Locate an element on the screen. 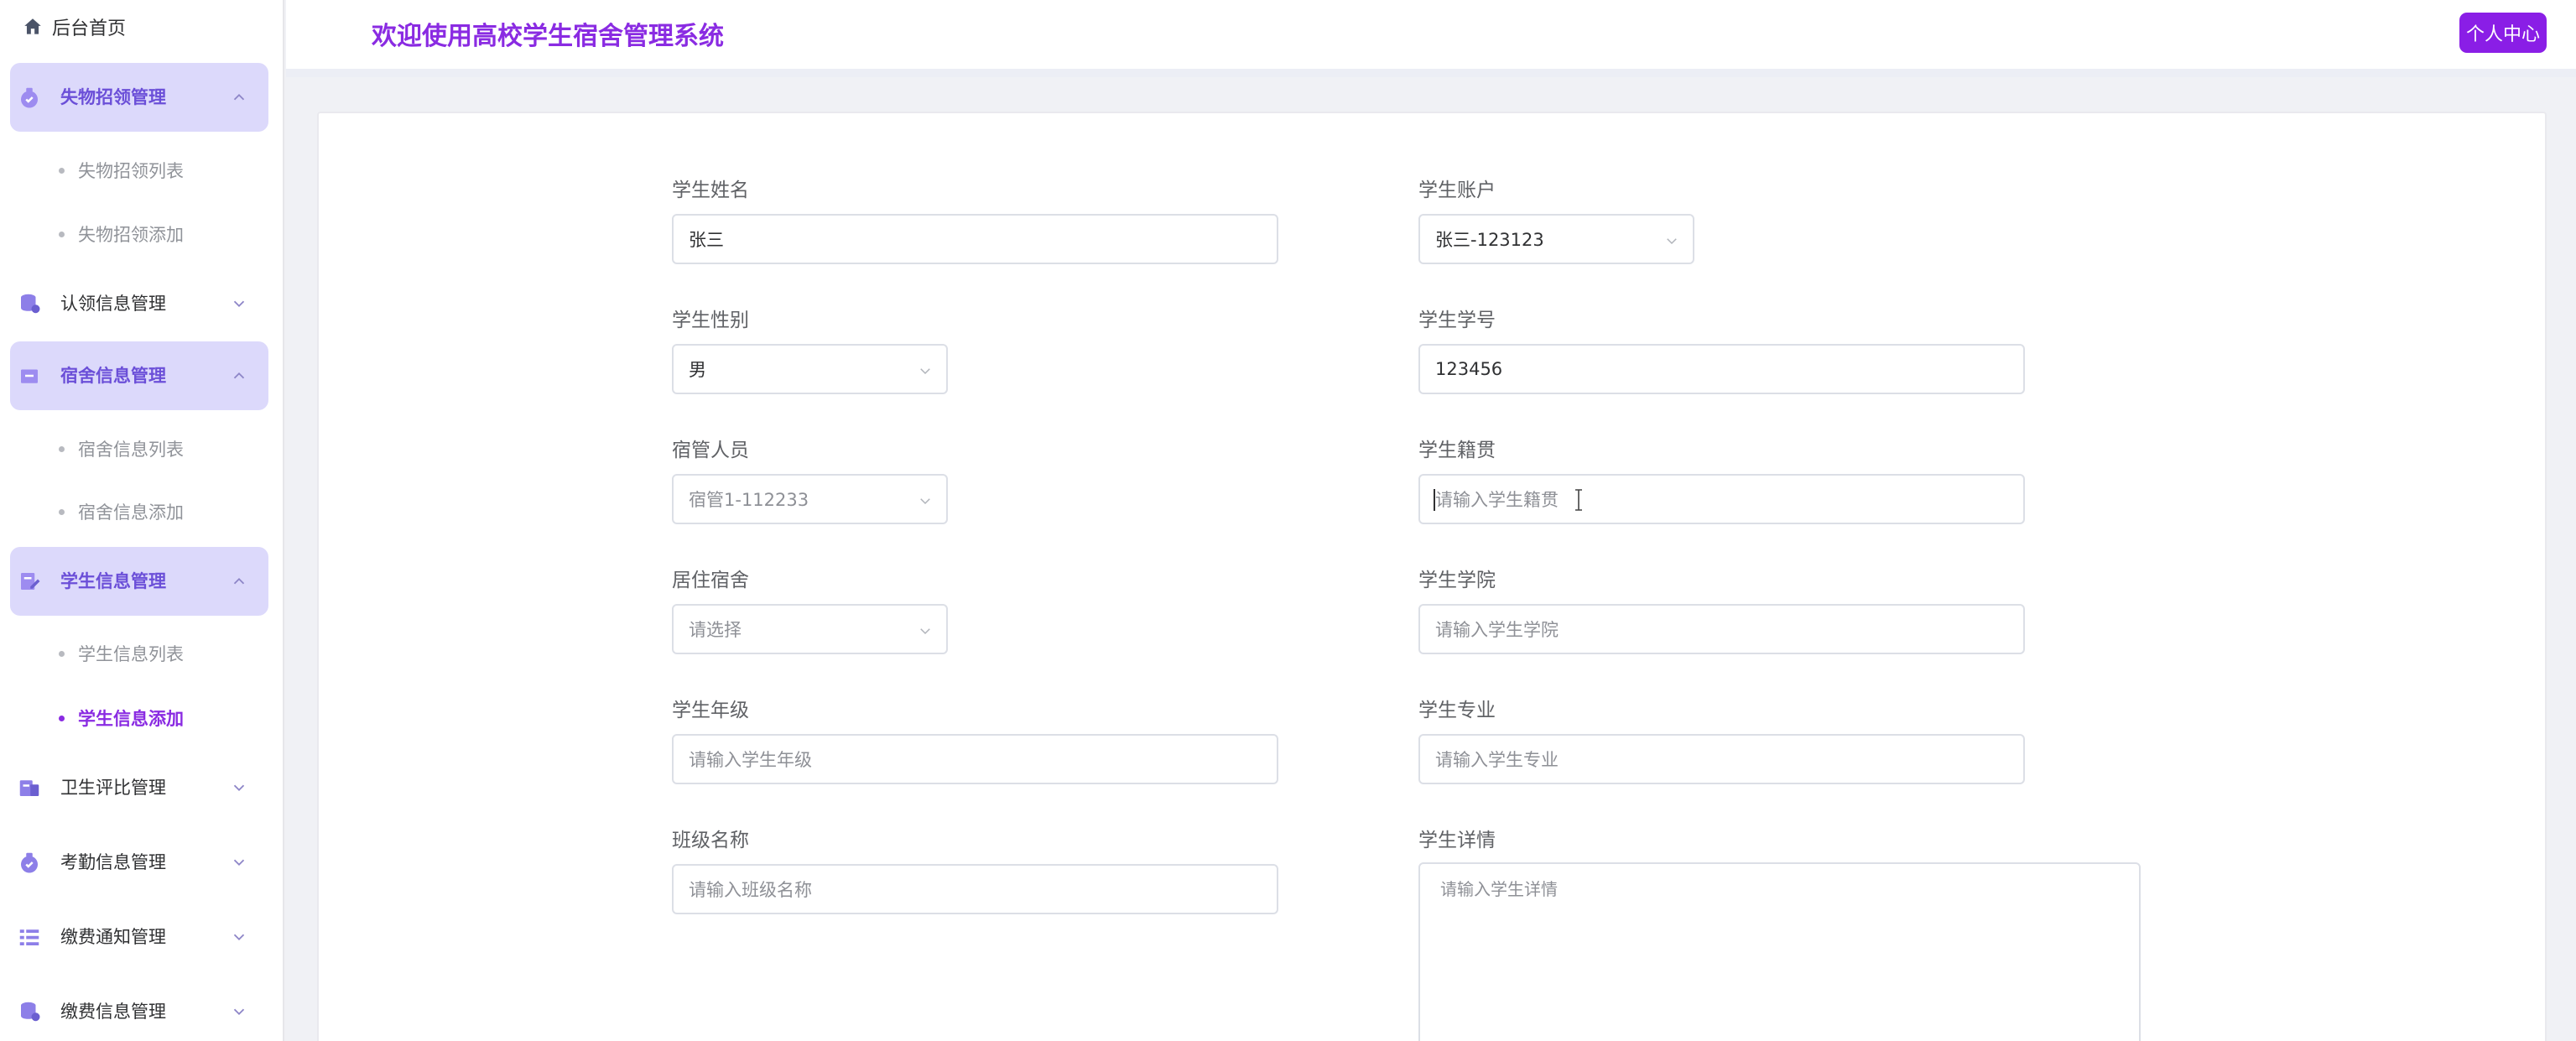 This screenshot has height=1041, width=2576. profile-center-button: 个人中心 is located at coordinates (2503, 33).